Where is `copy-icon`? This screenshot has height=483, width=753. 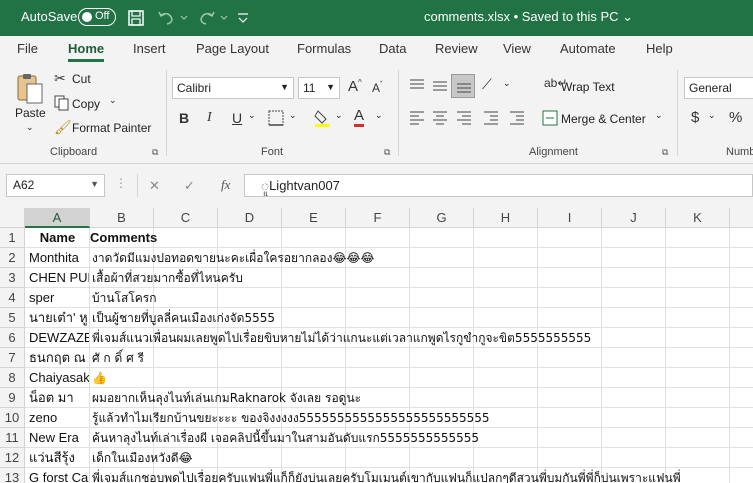
copy-icon is located at coordinates (62, 103).